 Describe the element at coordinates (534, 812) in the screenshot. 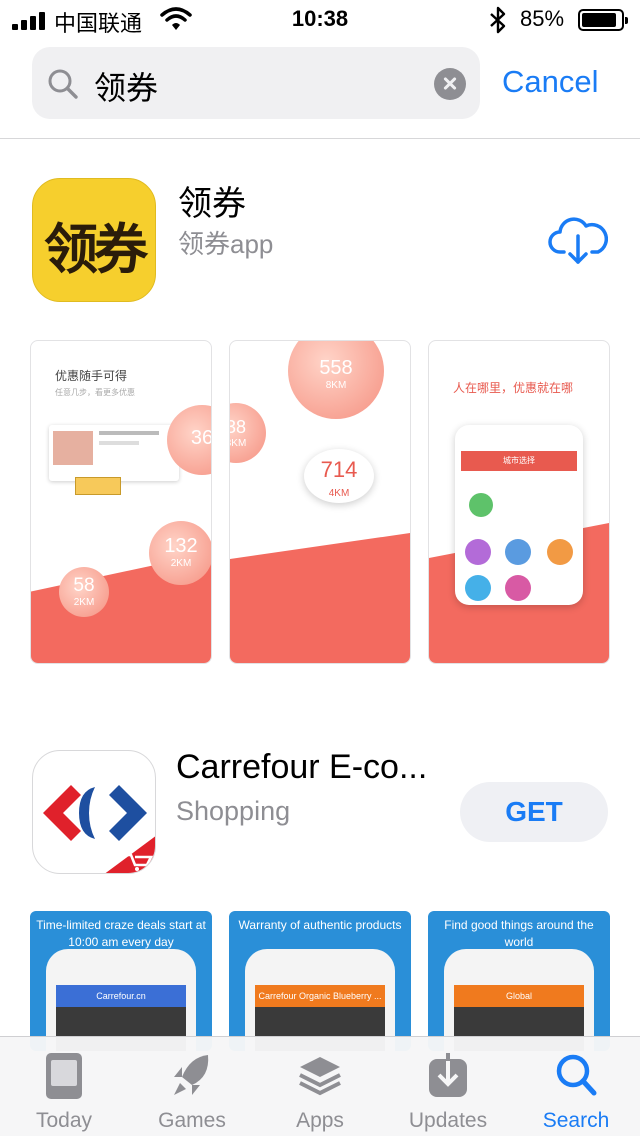

I see `get-button: GET` at that location.